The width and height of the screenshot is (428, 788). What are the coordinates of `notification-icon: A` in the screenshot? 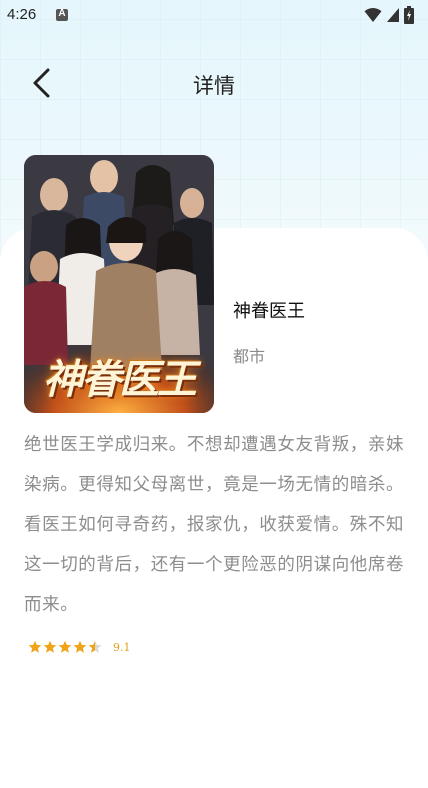 It's located at (62, 14).